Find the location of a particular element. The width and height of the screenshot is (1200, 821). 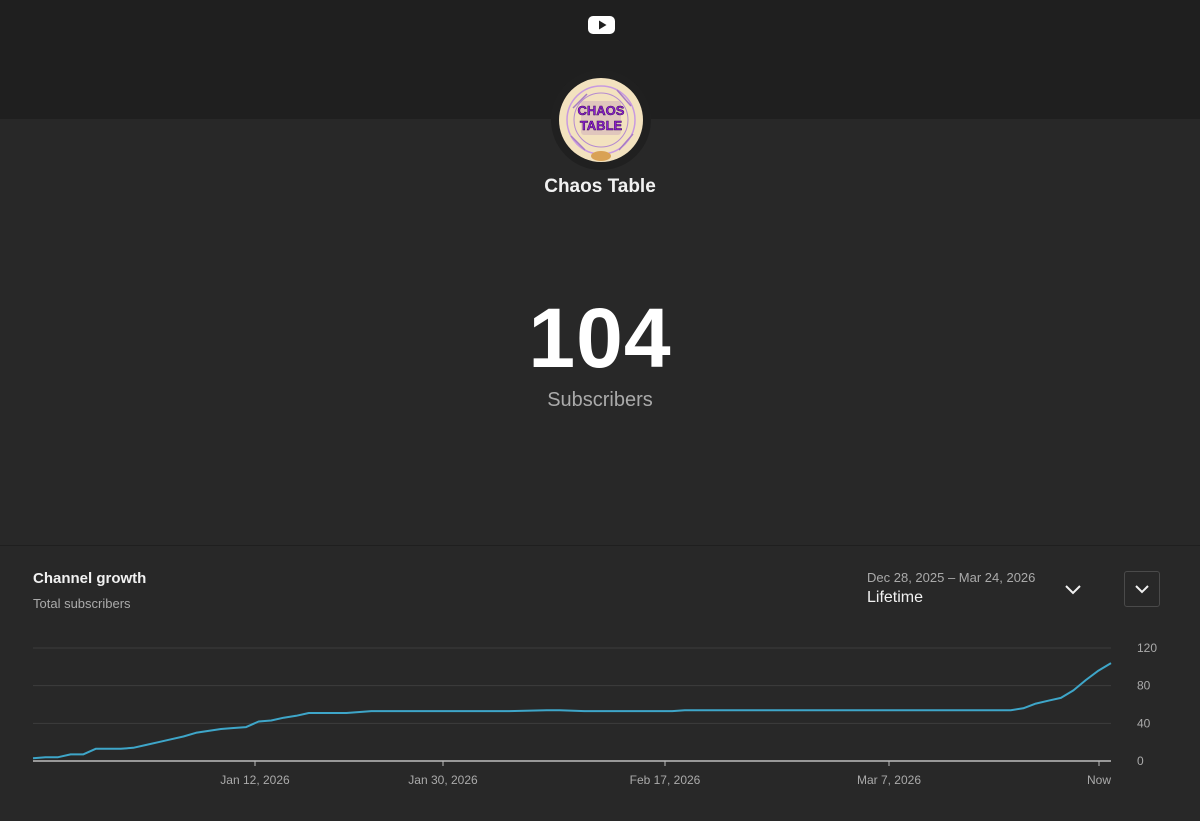

expand-menu-button is located at coordinates (1142, 589).